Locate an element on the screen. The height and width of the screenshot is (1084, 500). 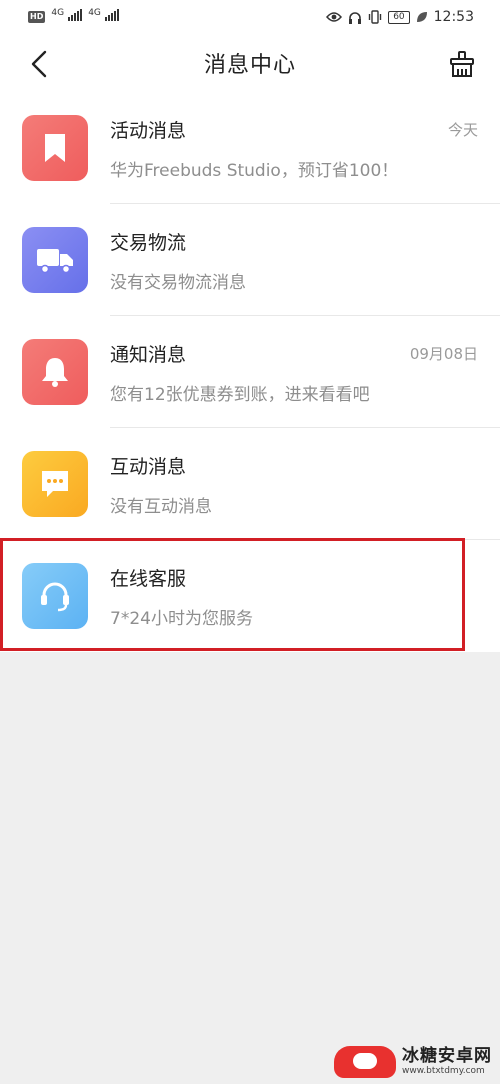
activity-icon-box is located at coordinates (55, 148).